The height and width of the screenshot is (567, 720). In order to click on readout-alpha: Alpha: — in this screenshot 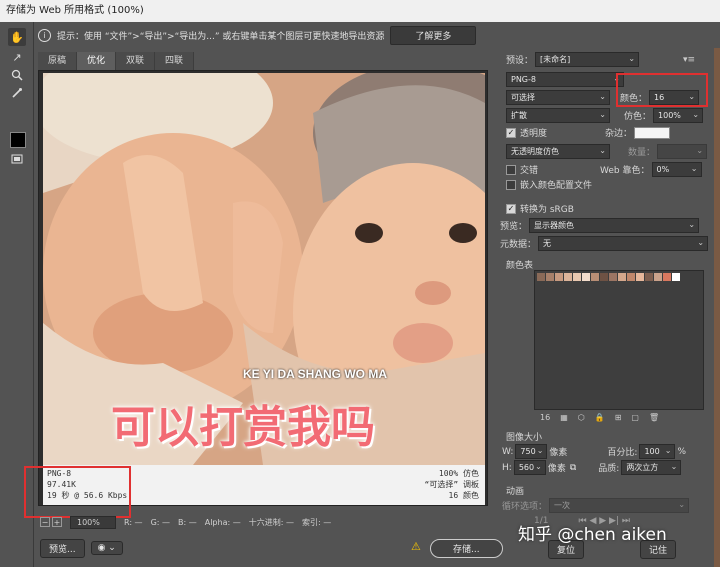, I will do `click(222, 522)`.